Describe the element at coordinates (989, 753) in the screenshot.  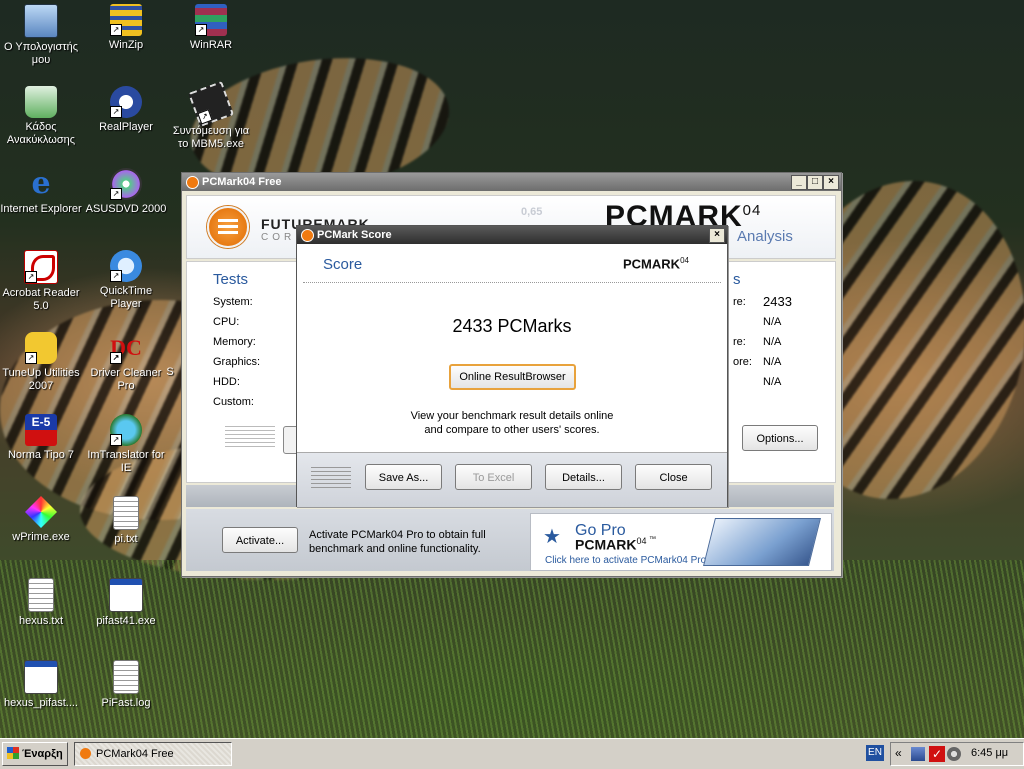
I see `clock: 6:45 μμ` at that location.